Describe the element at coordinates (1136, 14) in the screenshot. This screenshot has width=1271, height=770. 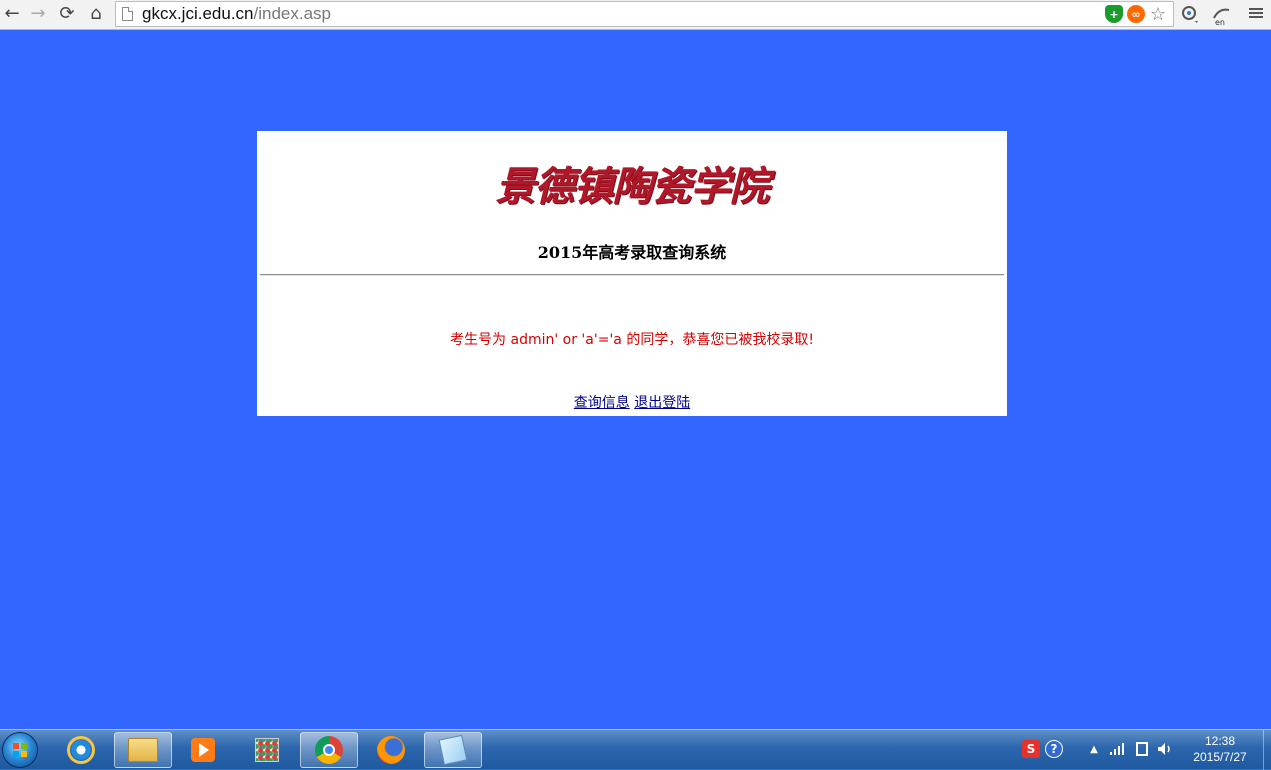
I see `infinity-icon: ∞` at that location.